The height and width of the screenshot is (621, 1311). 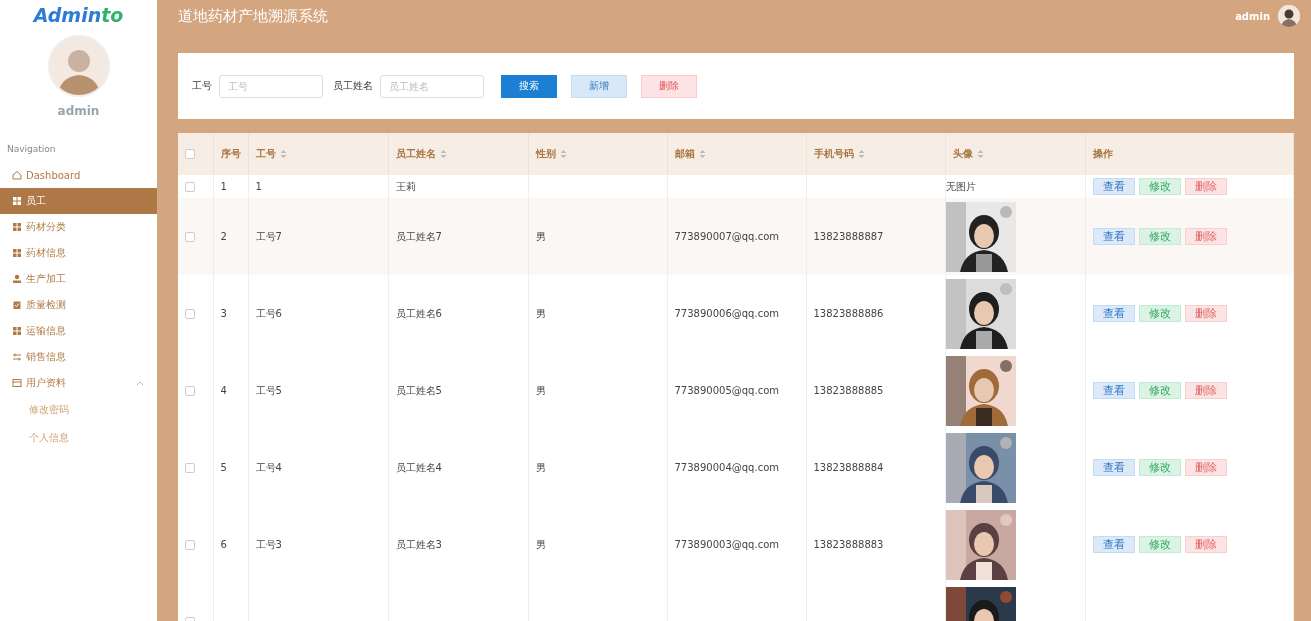 What do you see at coordinates (848, 467) in the screenshot?
I see `table-cell: 13823888884` at bounding box center [848, 467].